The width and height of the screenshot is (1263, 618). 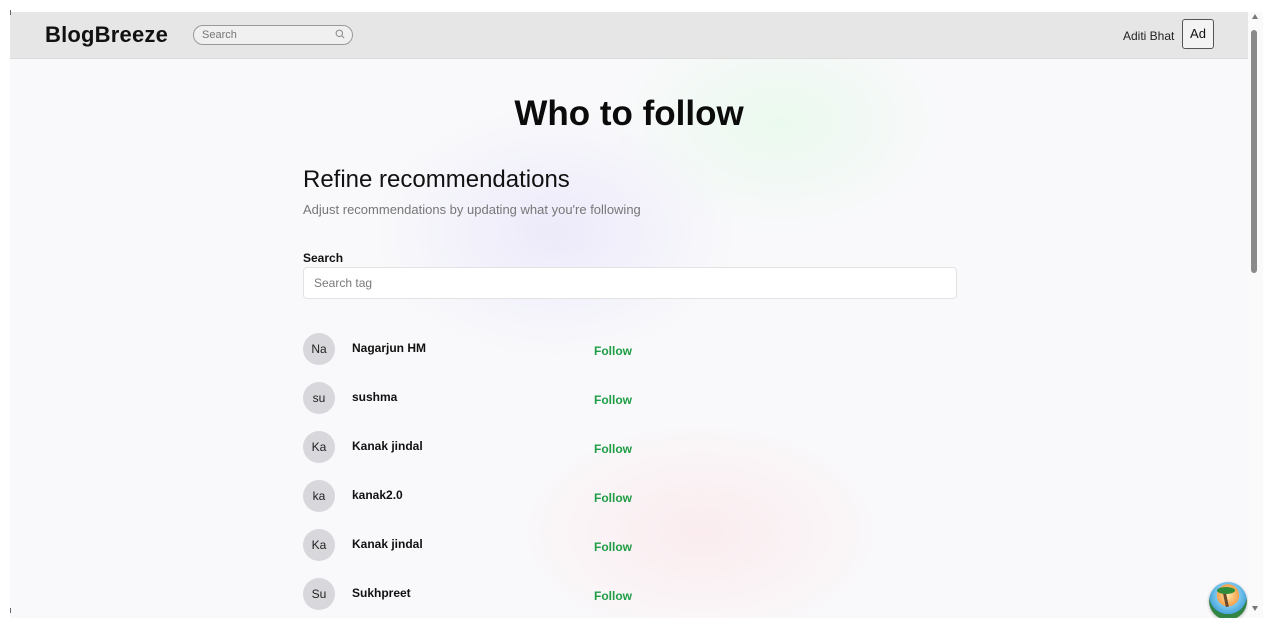 I want to click on search-icon, so click(x=340, y=34).